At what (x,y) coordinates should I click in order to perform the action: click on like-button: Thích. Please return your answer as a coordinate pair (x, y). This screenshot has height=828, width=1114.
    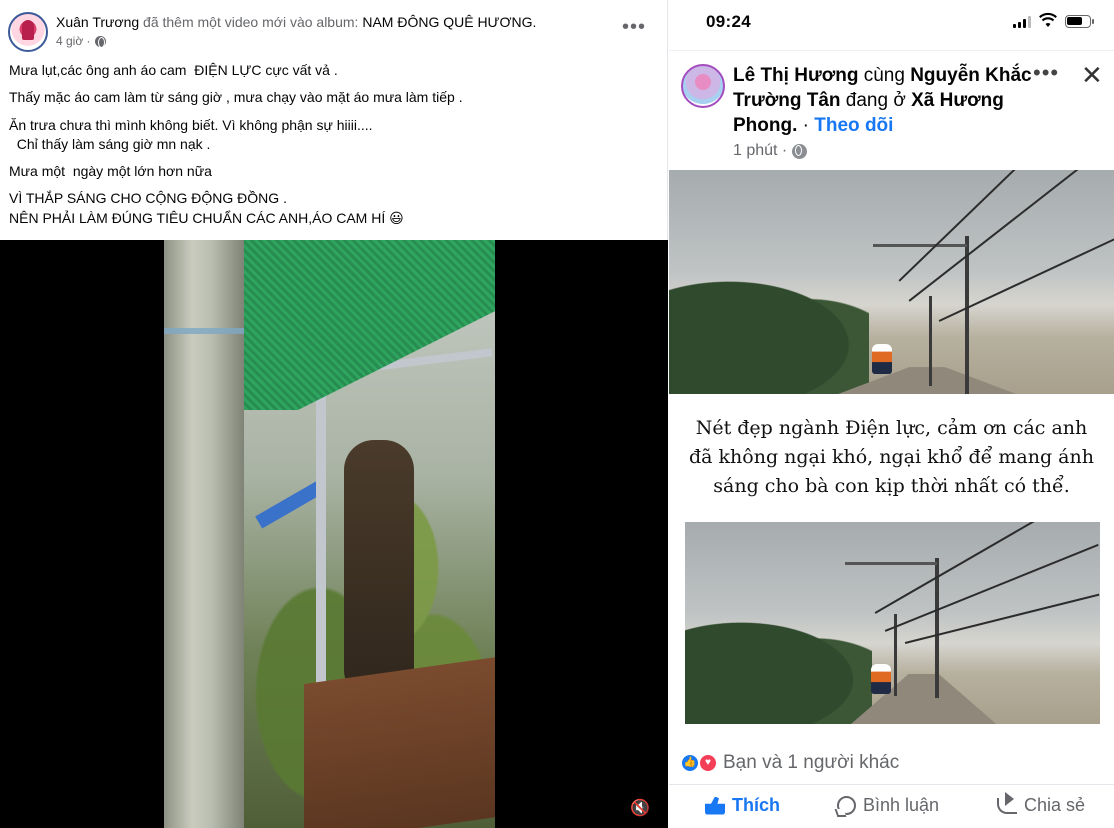
    Looking at the image, I should click on (742, 805).